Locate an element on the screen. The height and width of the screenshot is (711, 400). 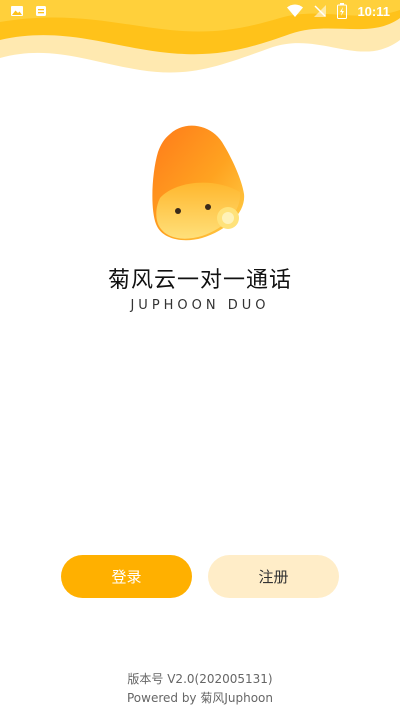
status-time: 10:11 is located at coordinates (373, 11).